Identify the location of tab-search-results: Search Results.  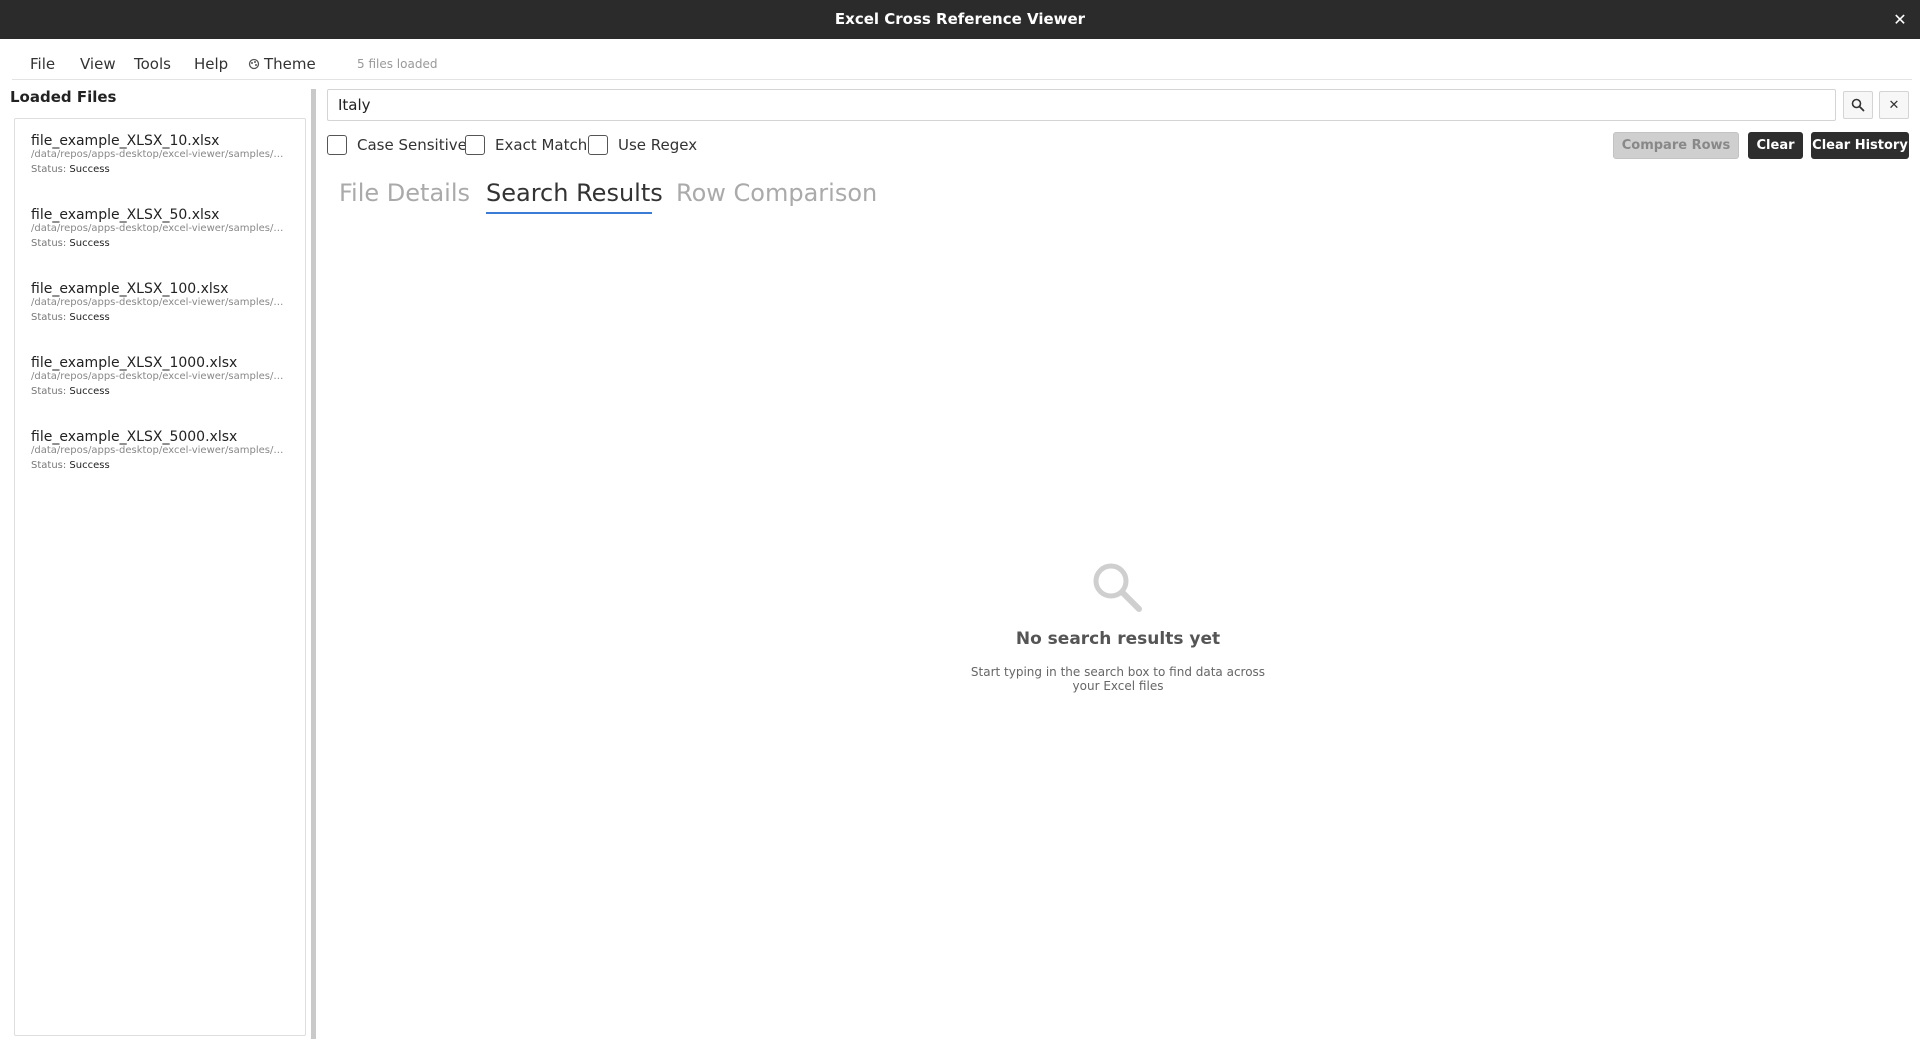
(574, 193).